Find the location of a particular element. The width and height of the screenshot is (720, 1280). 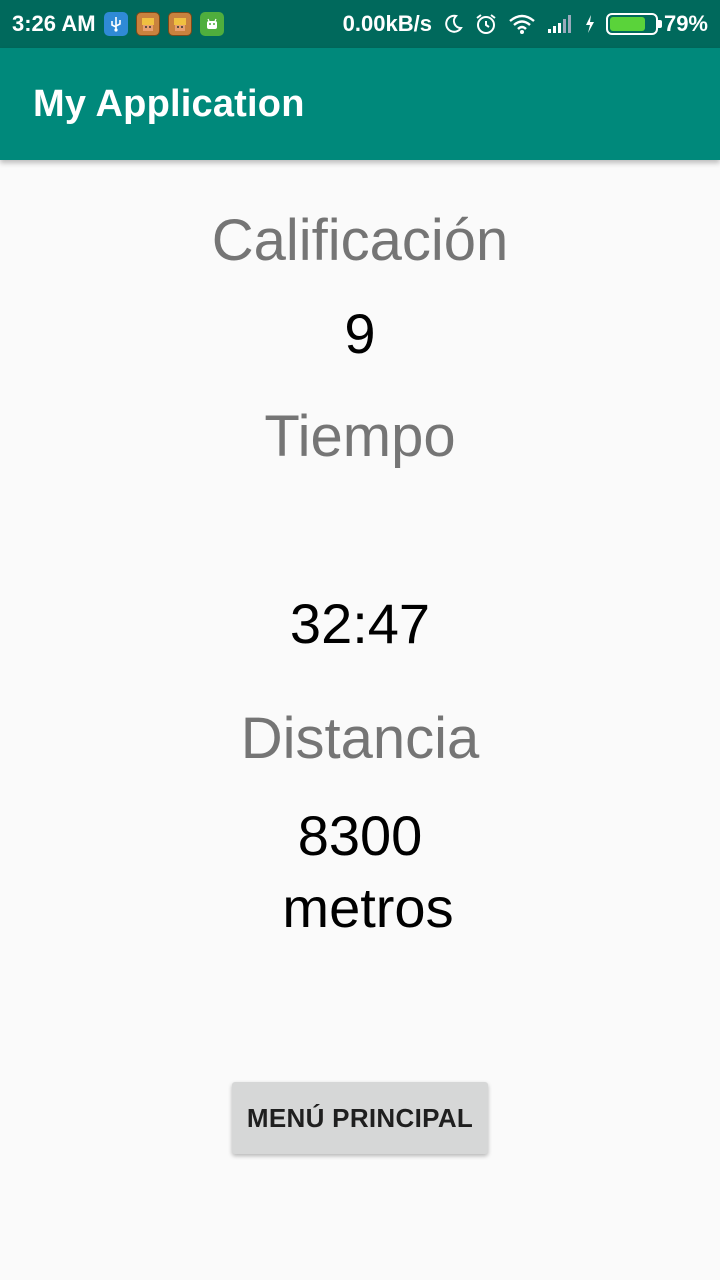

battery-shell is located at coordinates (633, 24).